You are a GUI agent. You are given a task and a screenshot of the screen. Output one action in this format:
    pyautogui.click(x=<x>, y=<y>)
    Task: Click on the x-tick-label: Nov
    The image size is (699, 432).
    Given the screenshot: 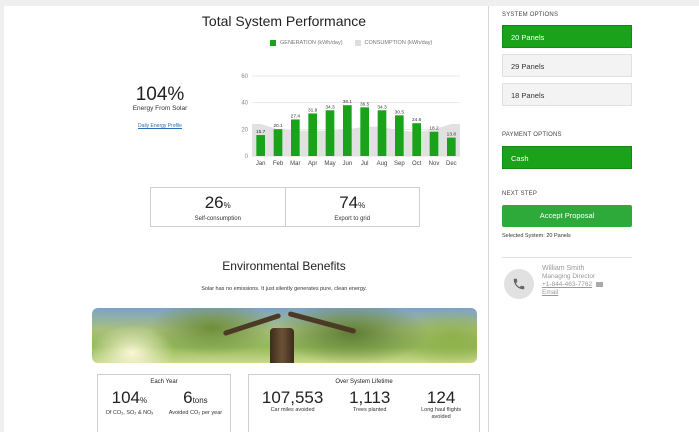 What is the action you would take?
    pyautogui.click(x=434, y=164)
    